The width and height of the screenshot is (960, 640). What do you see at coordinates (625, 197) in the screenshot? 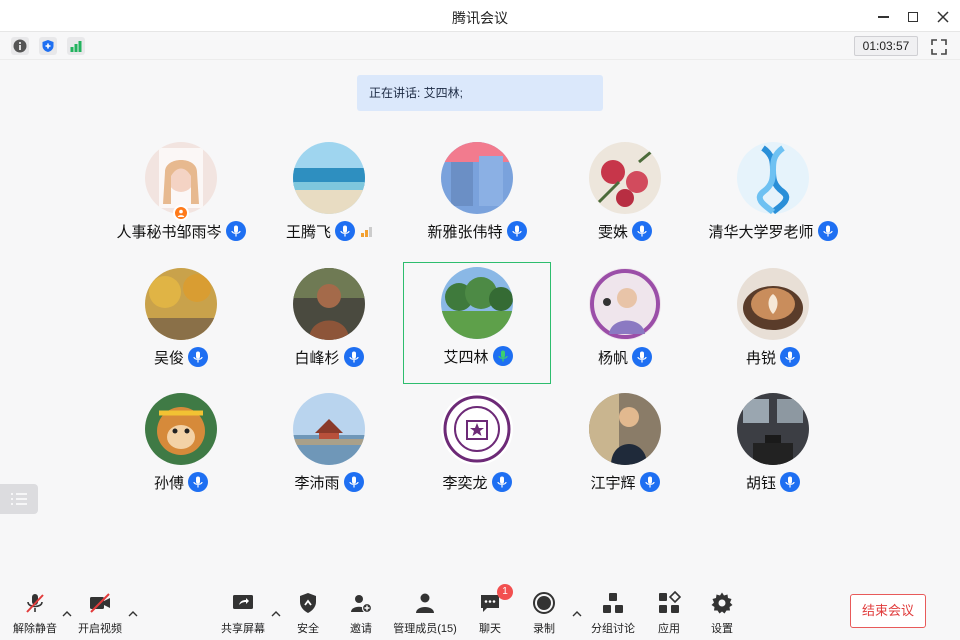
I see `participant-tile: 雯姝` at bounding box center [625, 197].